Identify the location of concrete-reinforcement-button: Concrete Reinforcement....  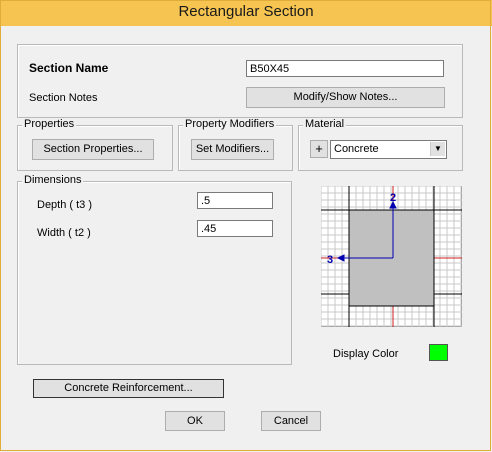
(128, 388).